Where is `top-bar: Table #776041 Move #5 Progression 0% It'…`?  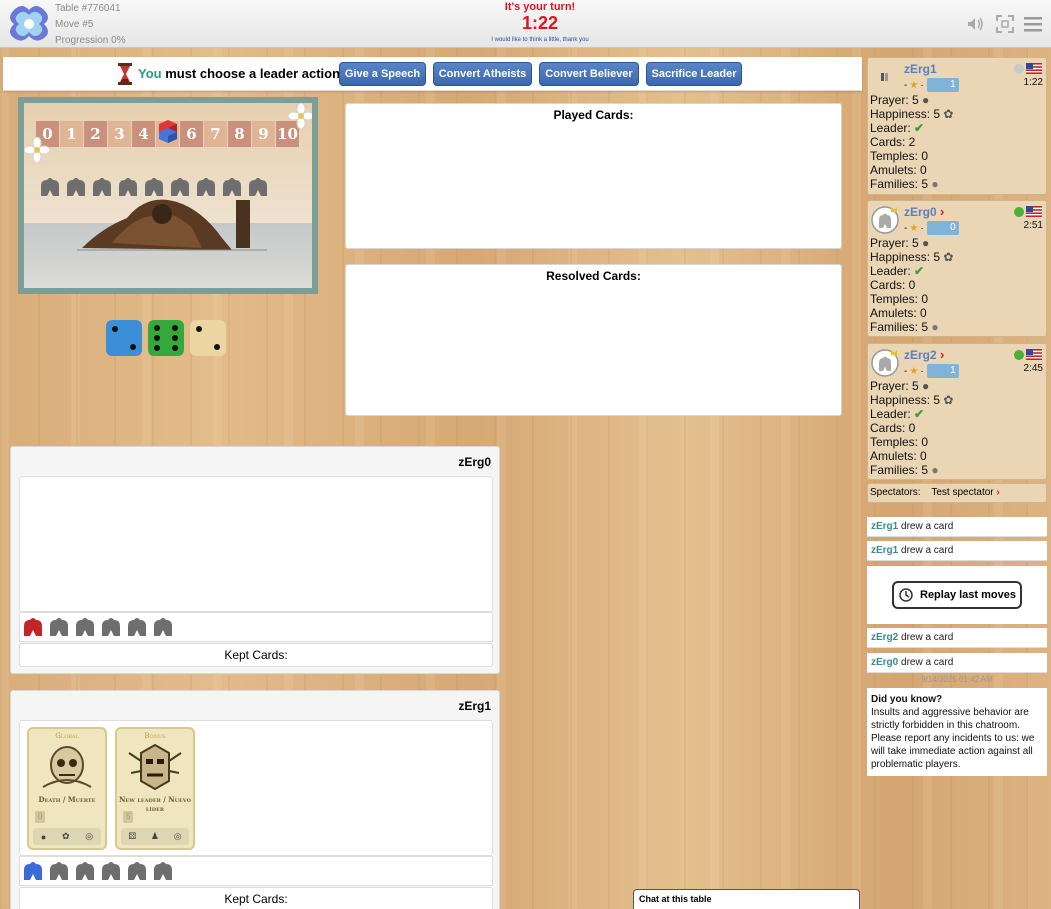
top-bar: Table #776041 Move #5 Progression 0% It'… is located at coordinates (525, 24).